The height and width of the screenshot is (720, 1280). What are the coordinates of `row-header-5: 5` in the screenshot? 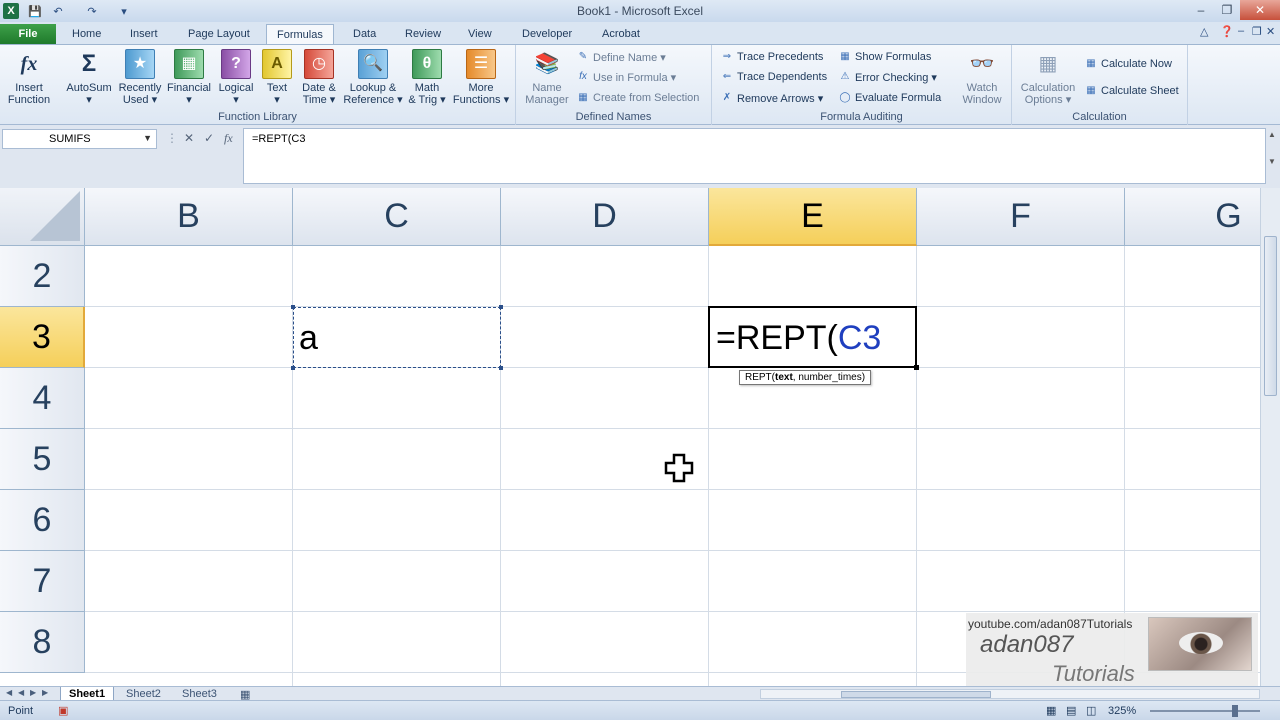 It's located at (42, 459).